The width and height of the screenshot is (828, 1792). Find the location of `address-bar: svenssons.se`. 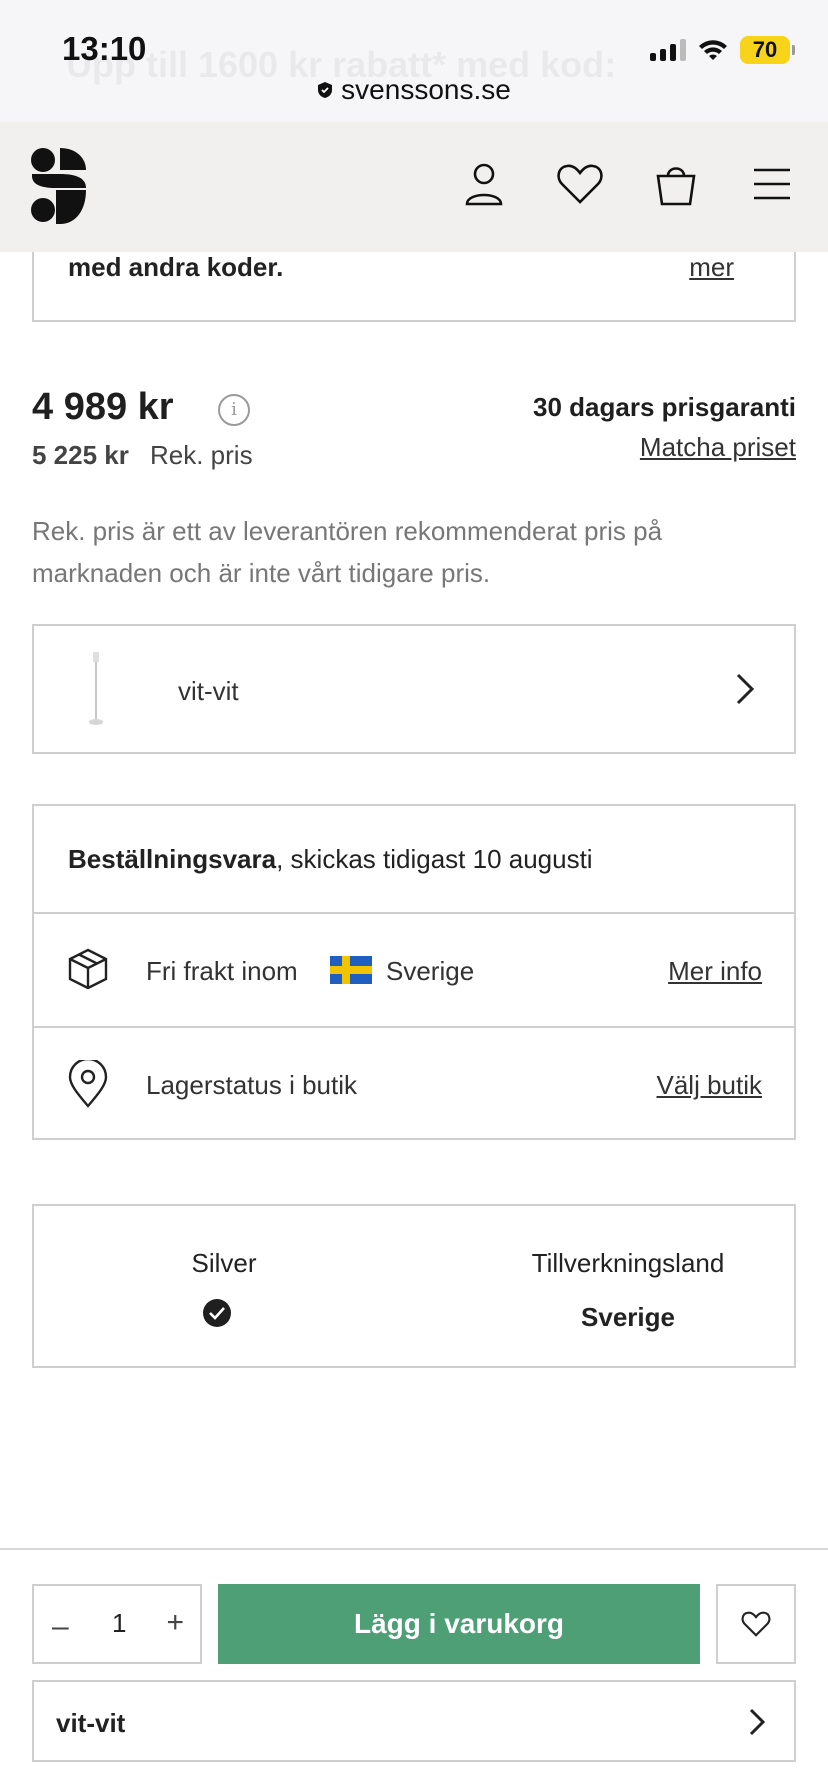

address-bar: svenssons.se is located at coordinates (414, 90).